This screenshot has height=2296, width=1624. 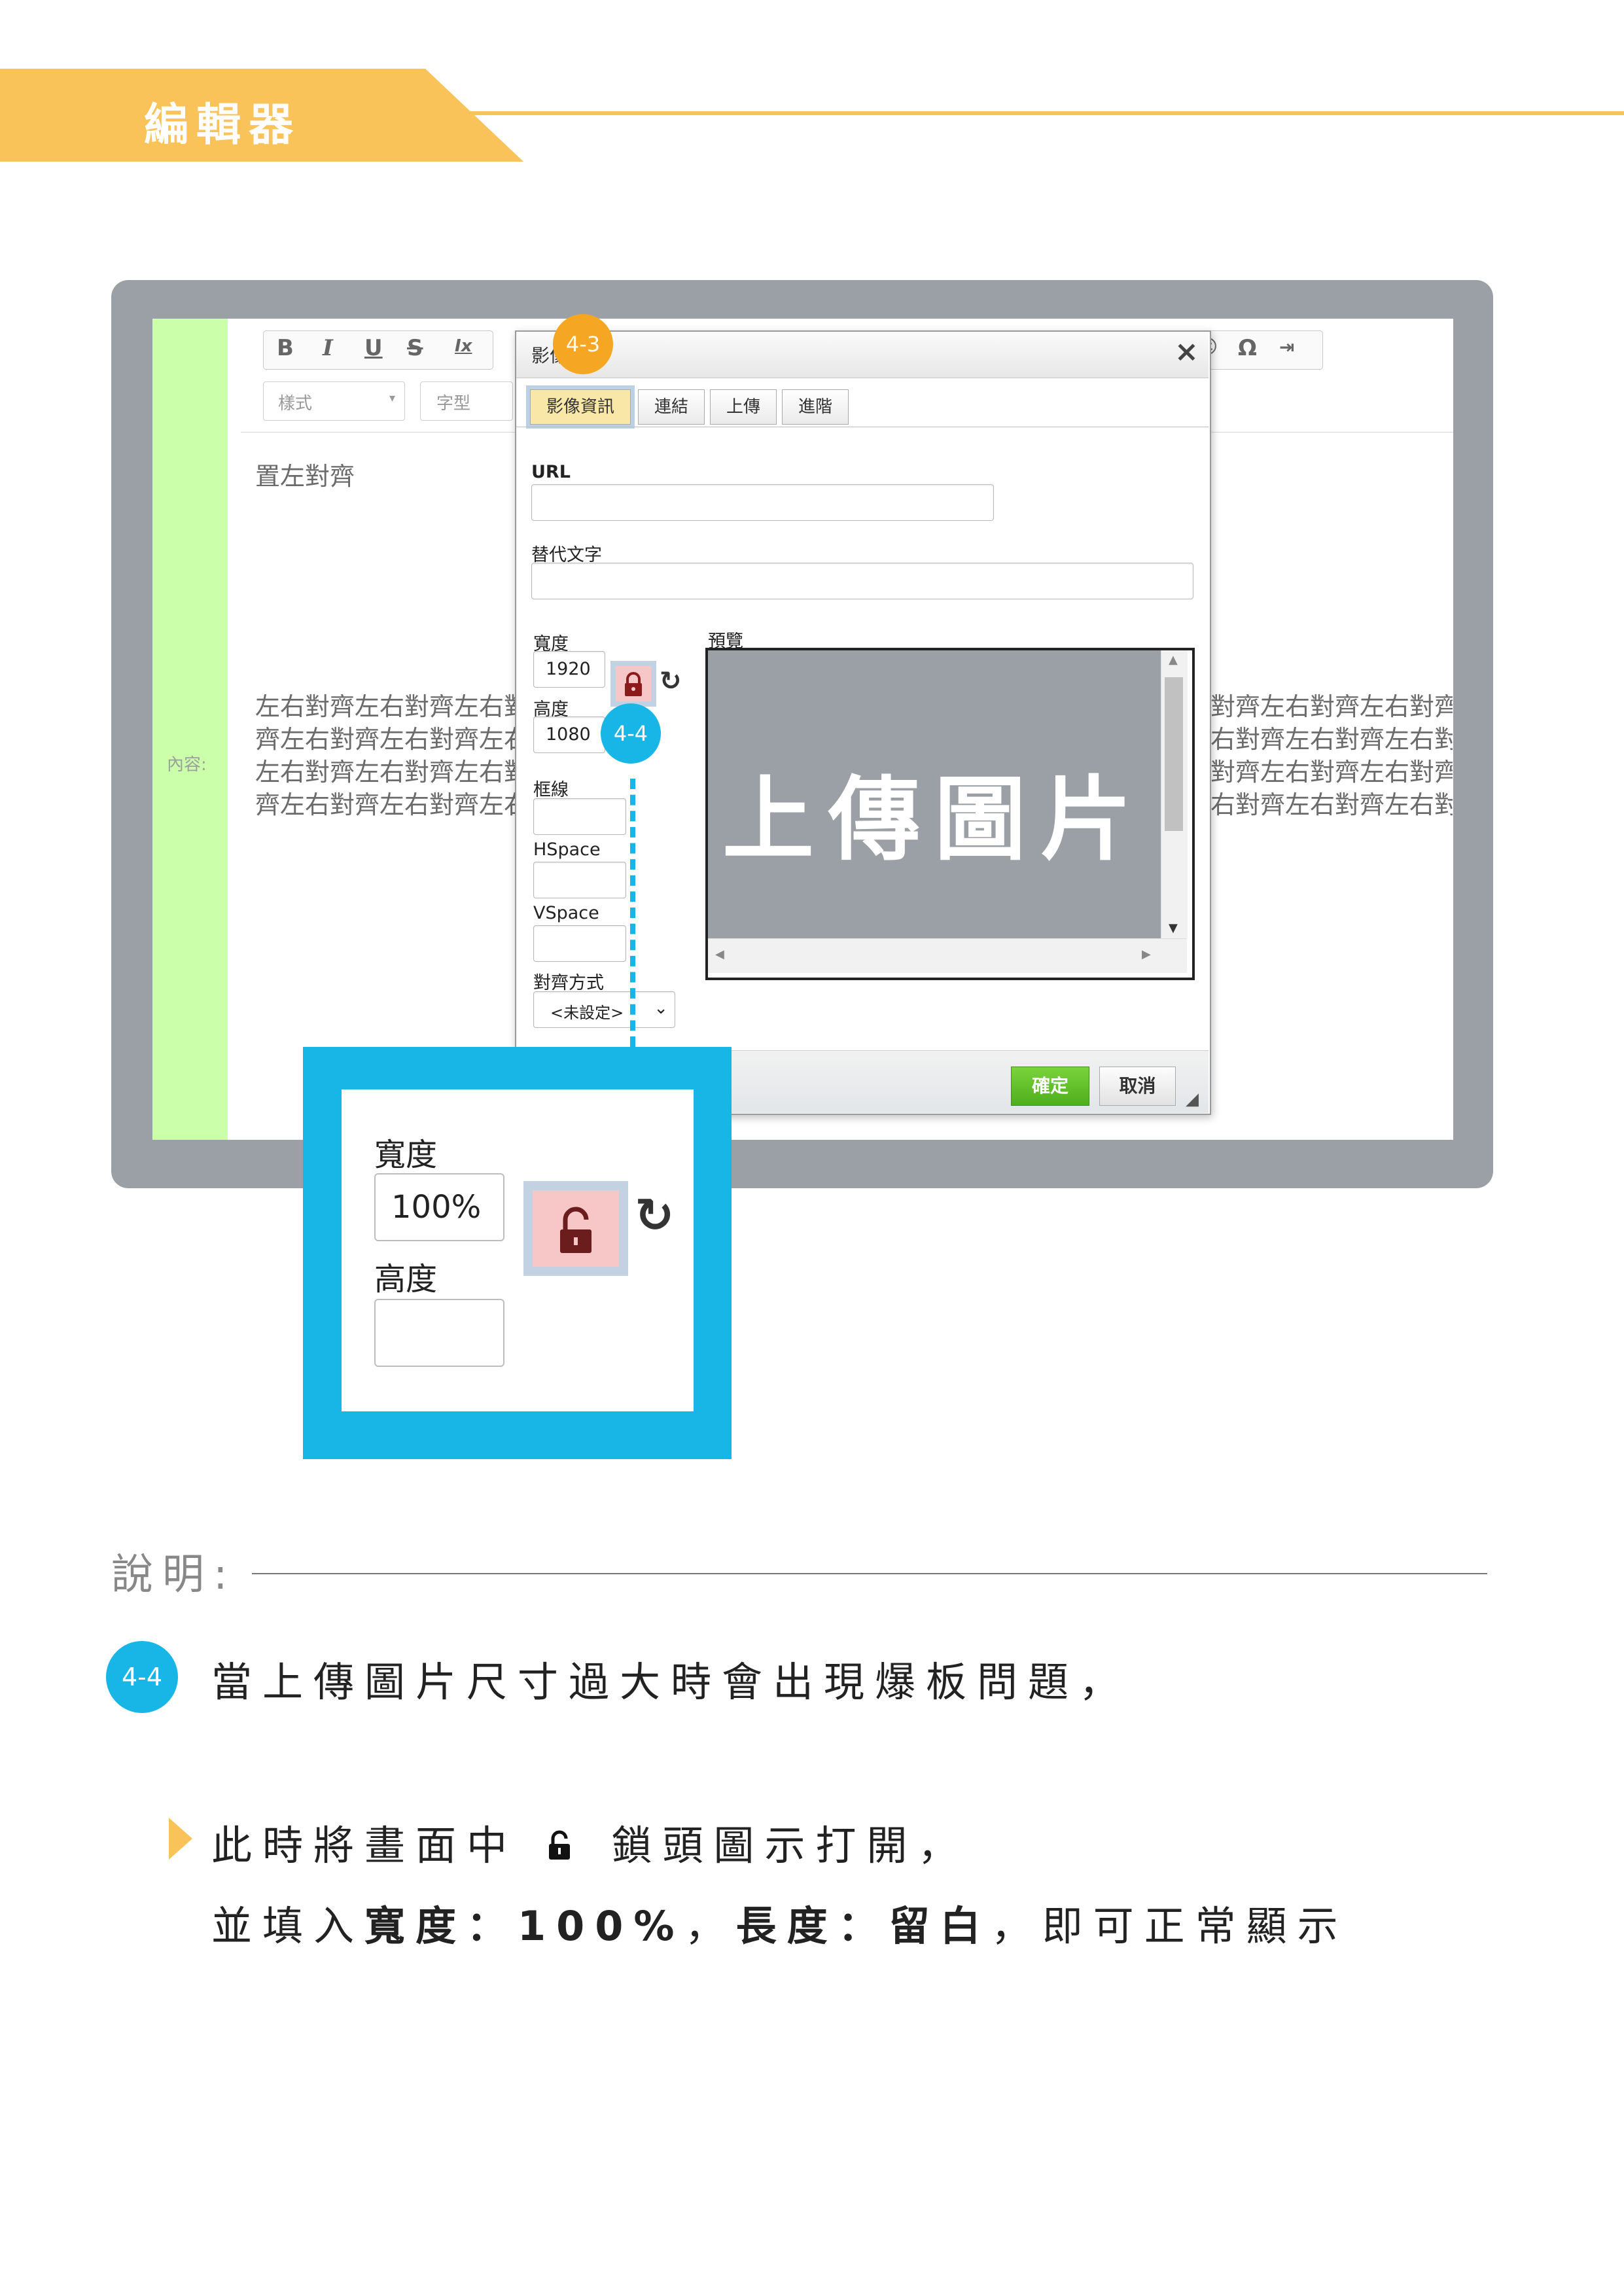 What do you see at coordinates (568, 983) in the screenshot?
I see `alignment-label: 對齊方式` at bounding box center [568, 983].